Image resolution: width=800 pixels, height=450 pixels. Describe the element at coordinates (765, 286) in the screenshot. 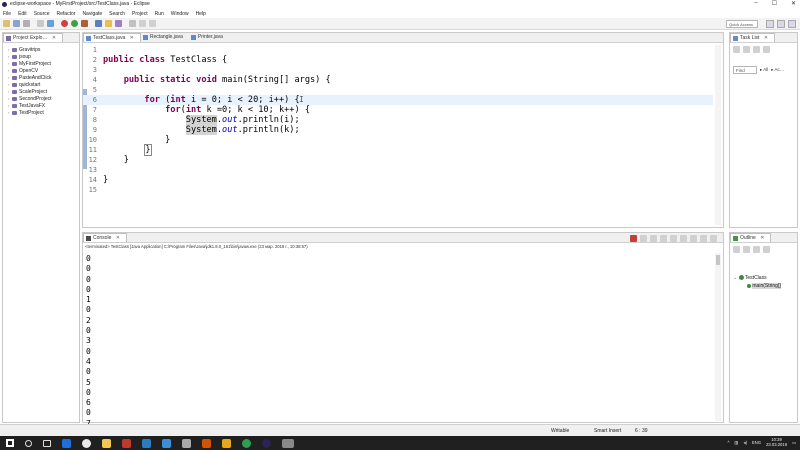

I see `outline-method-item: main(String[]` at that location.